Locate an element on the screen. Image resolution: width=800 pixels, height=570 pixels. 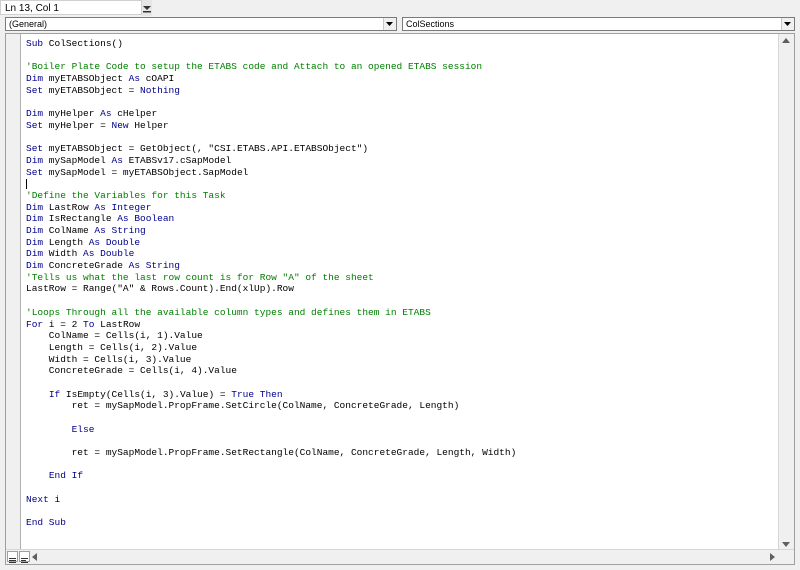
code-line: Dim IsRectangle As Boolean is located at coordinates (403, 219).